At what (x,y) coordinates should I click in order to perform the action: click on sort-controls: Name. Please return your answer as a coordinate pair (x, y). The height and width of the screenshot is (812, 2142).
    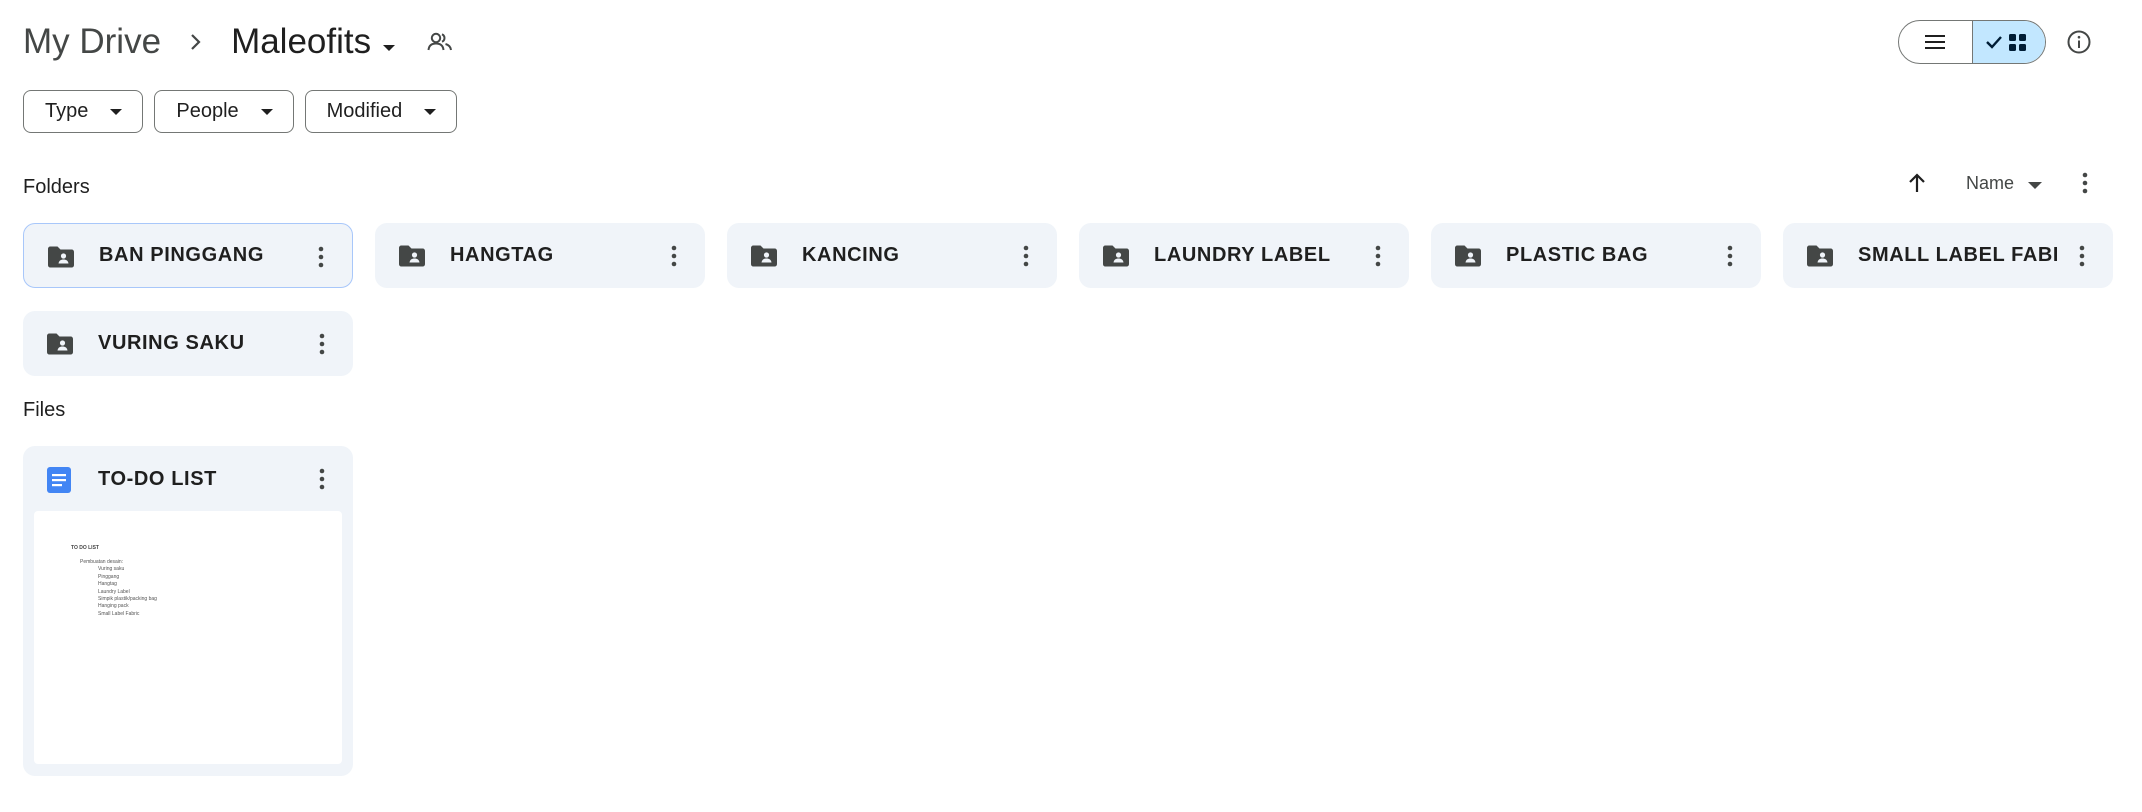
    Looking at the image, I should click on (1971, 183).